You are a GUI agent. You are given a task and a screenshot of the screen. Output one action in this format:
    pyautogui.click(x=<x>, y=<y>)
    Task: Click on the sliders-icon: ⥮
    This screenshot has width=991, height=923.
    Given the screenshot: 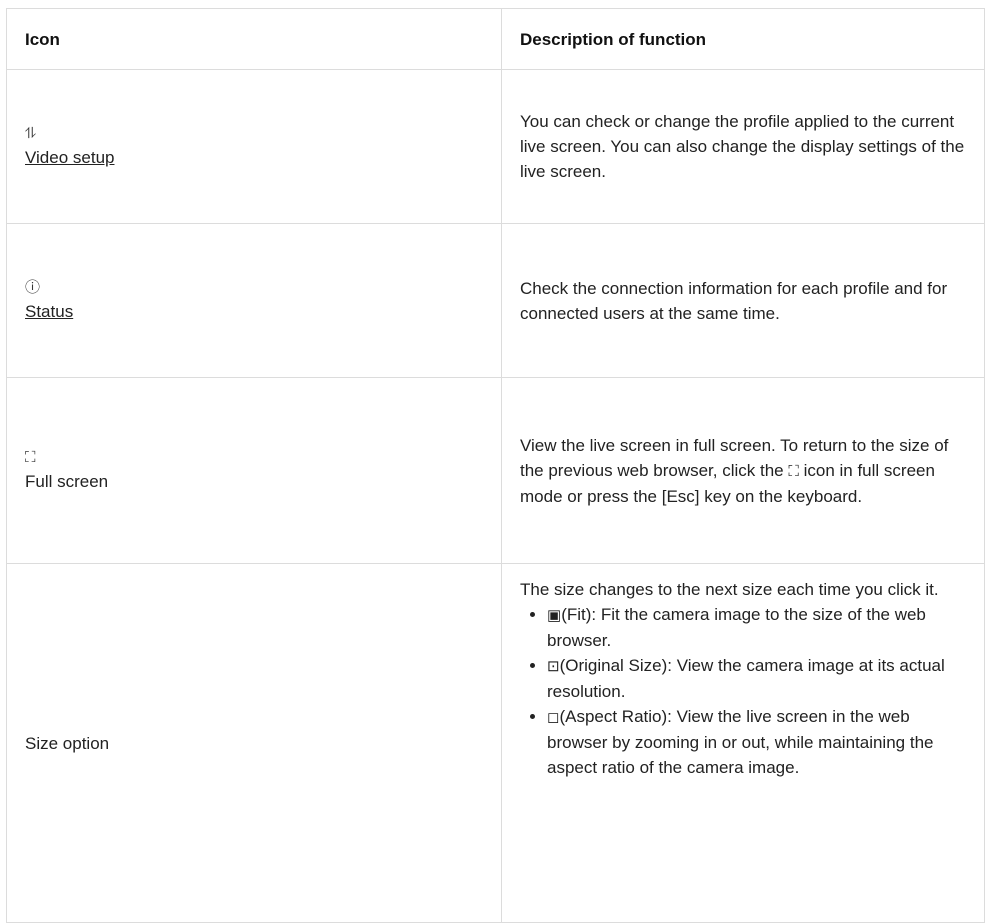 What is the action you would take?
    pyautogui.click(x=30, y=133)
    